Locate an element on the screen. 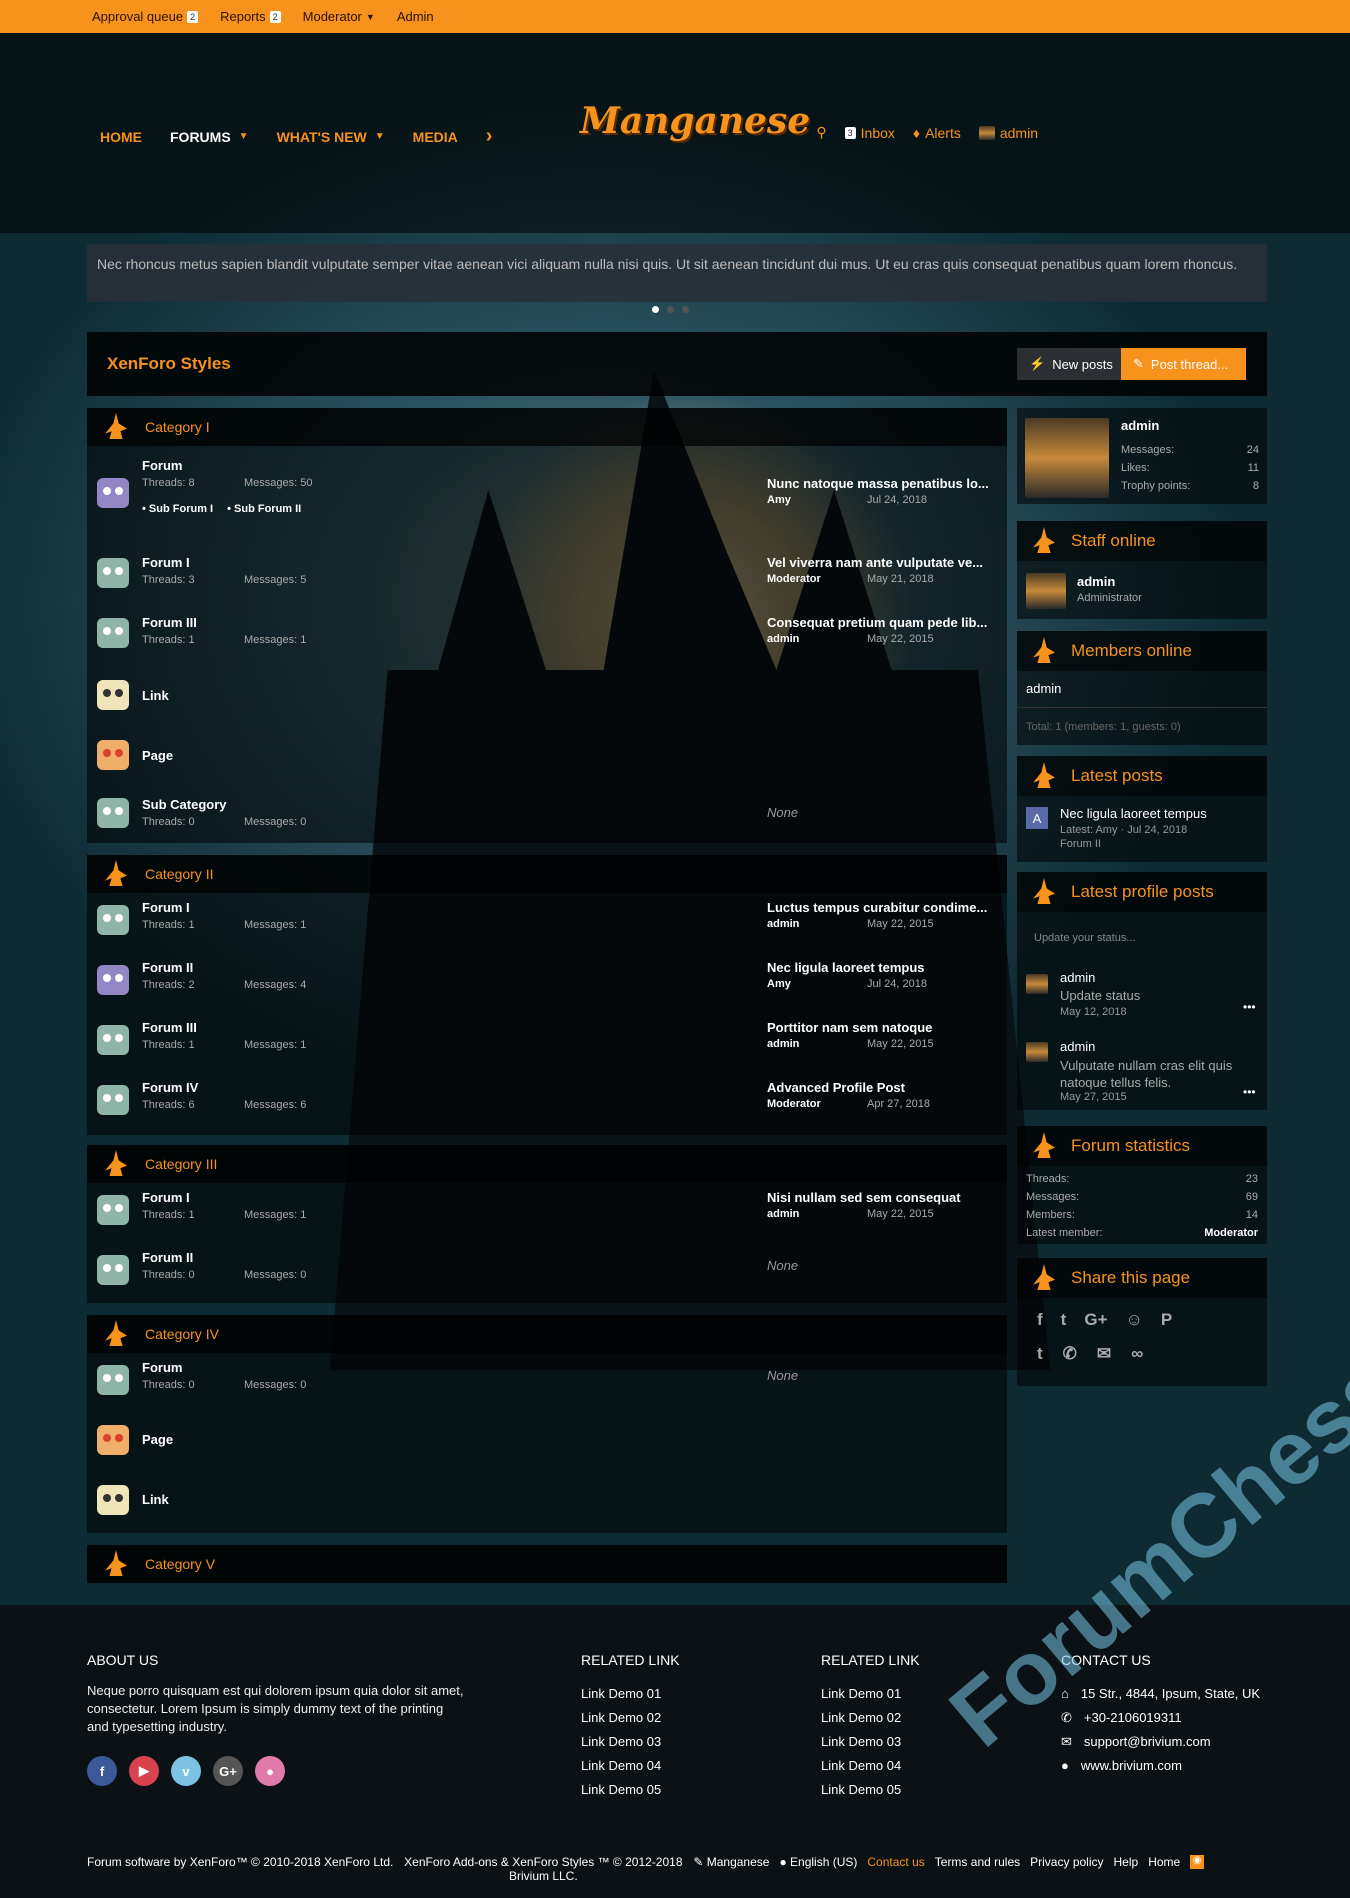  pinterest-icon: P is located at coordinates (1166, 1320).